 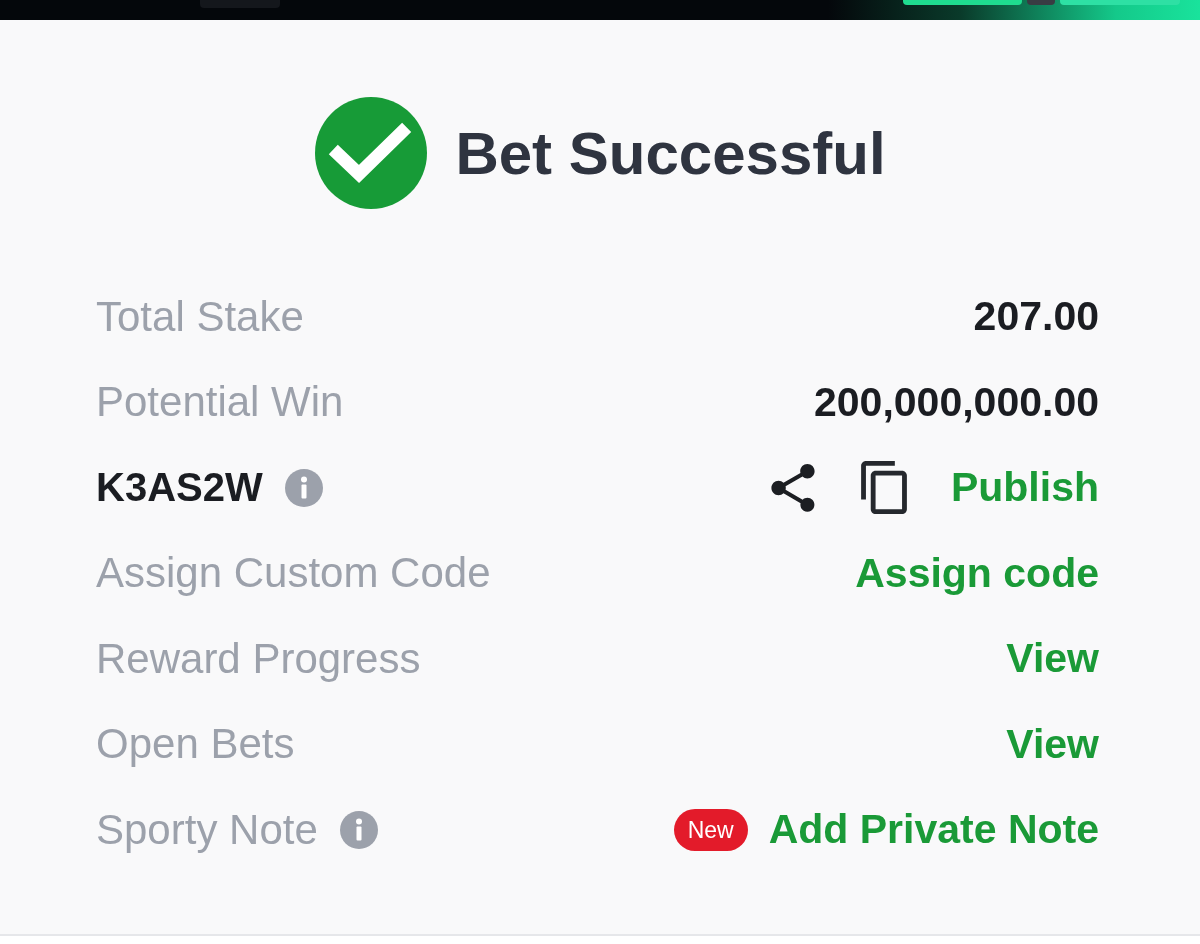 I want to click on row-label: Total Stake, so click(x=200, y=316).